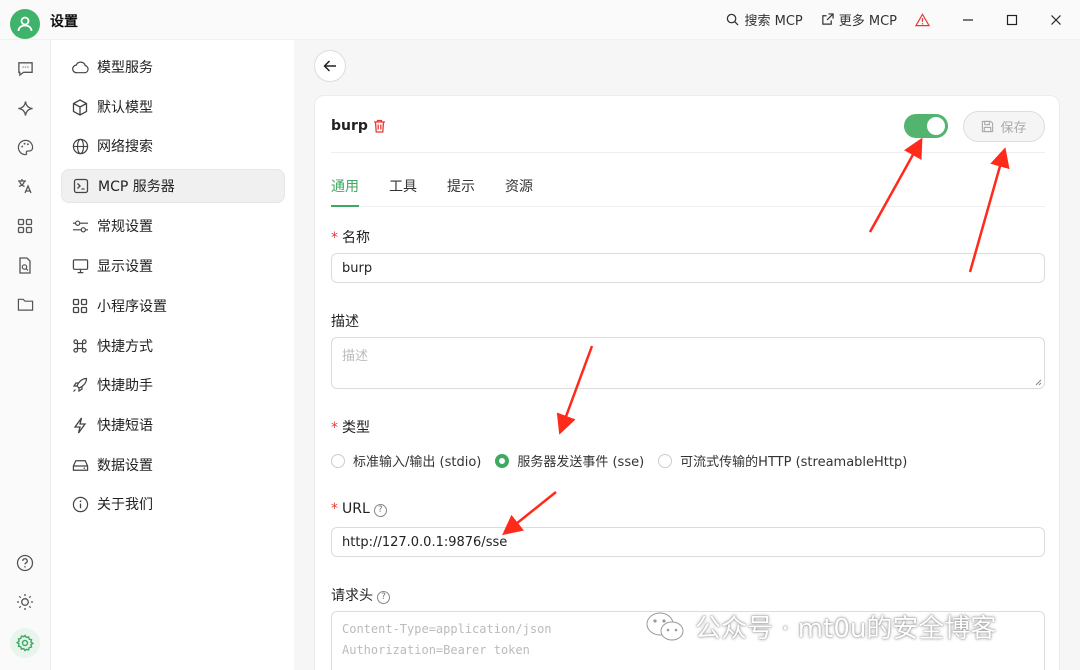  Describe the element at coordinates (540, 20) in the screenshot. I see `title-bar: 设置 搜索 MCP 更多 MCP` at that location.